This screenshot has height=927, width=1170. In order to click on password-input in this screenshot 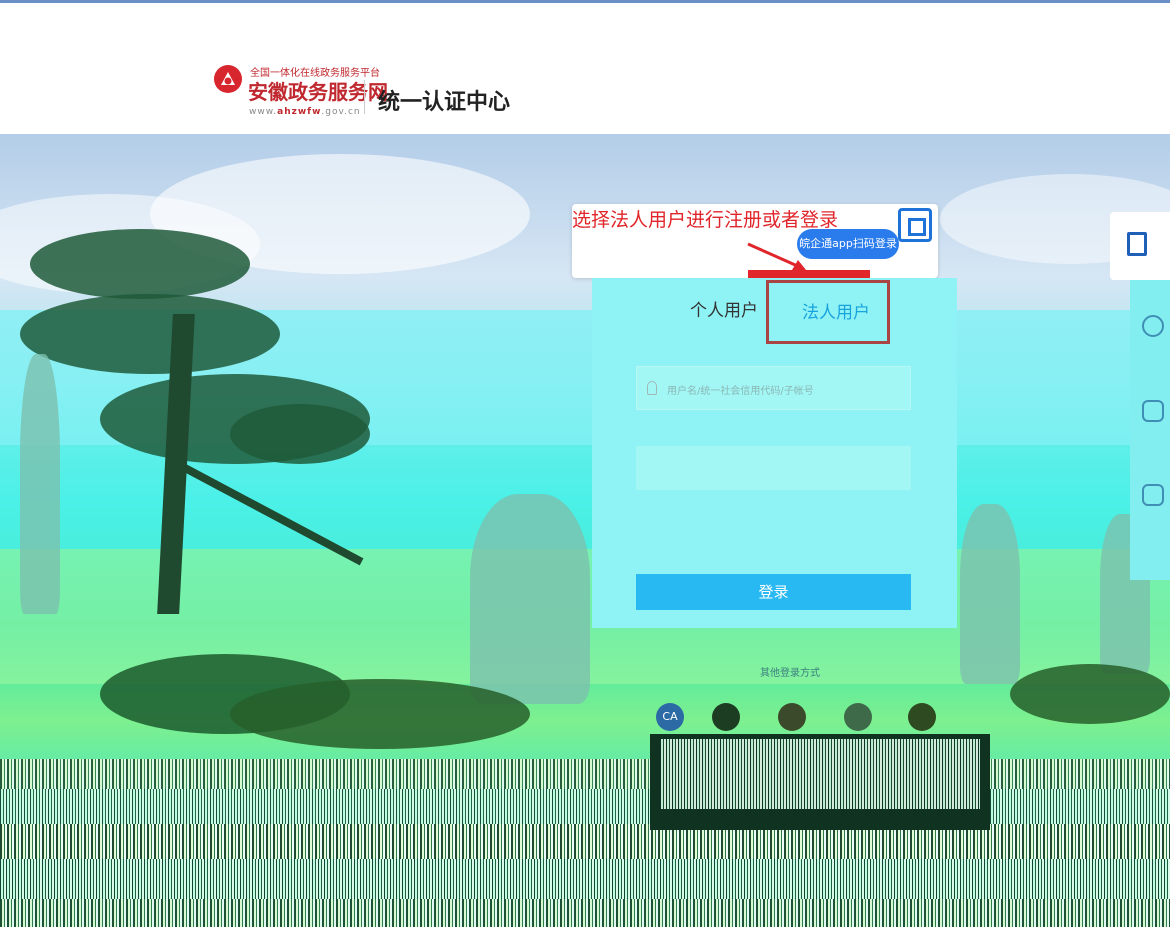, I will do `click(773, 468)`.